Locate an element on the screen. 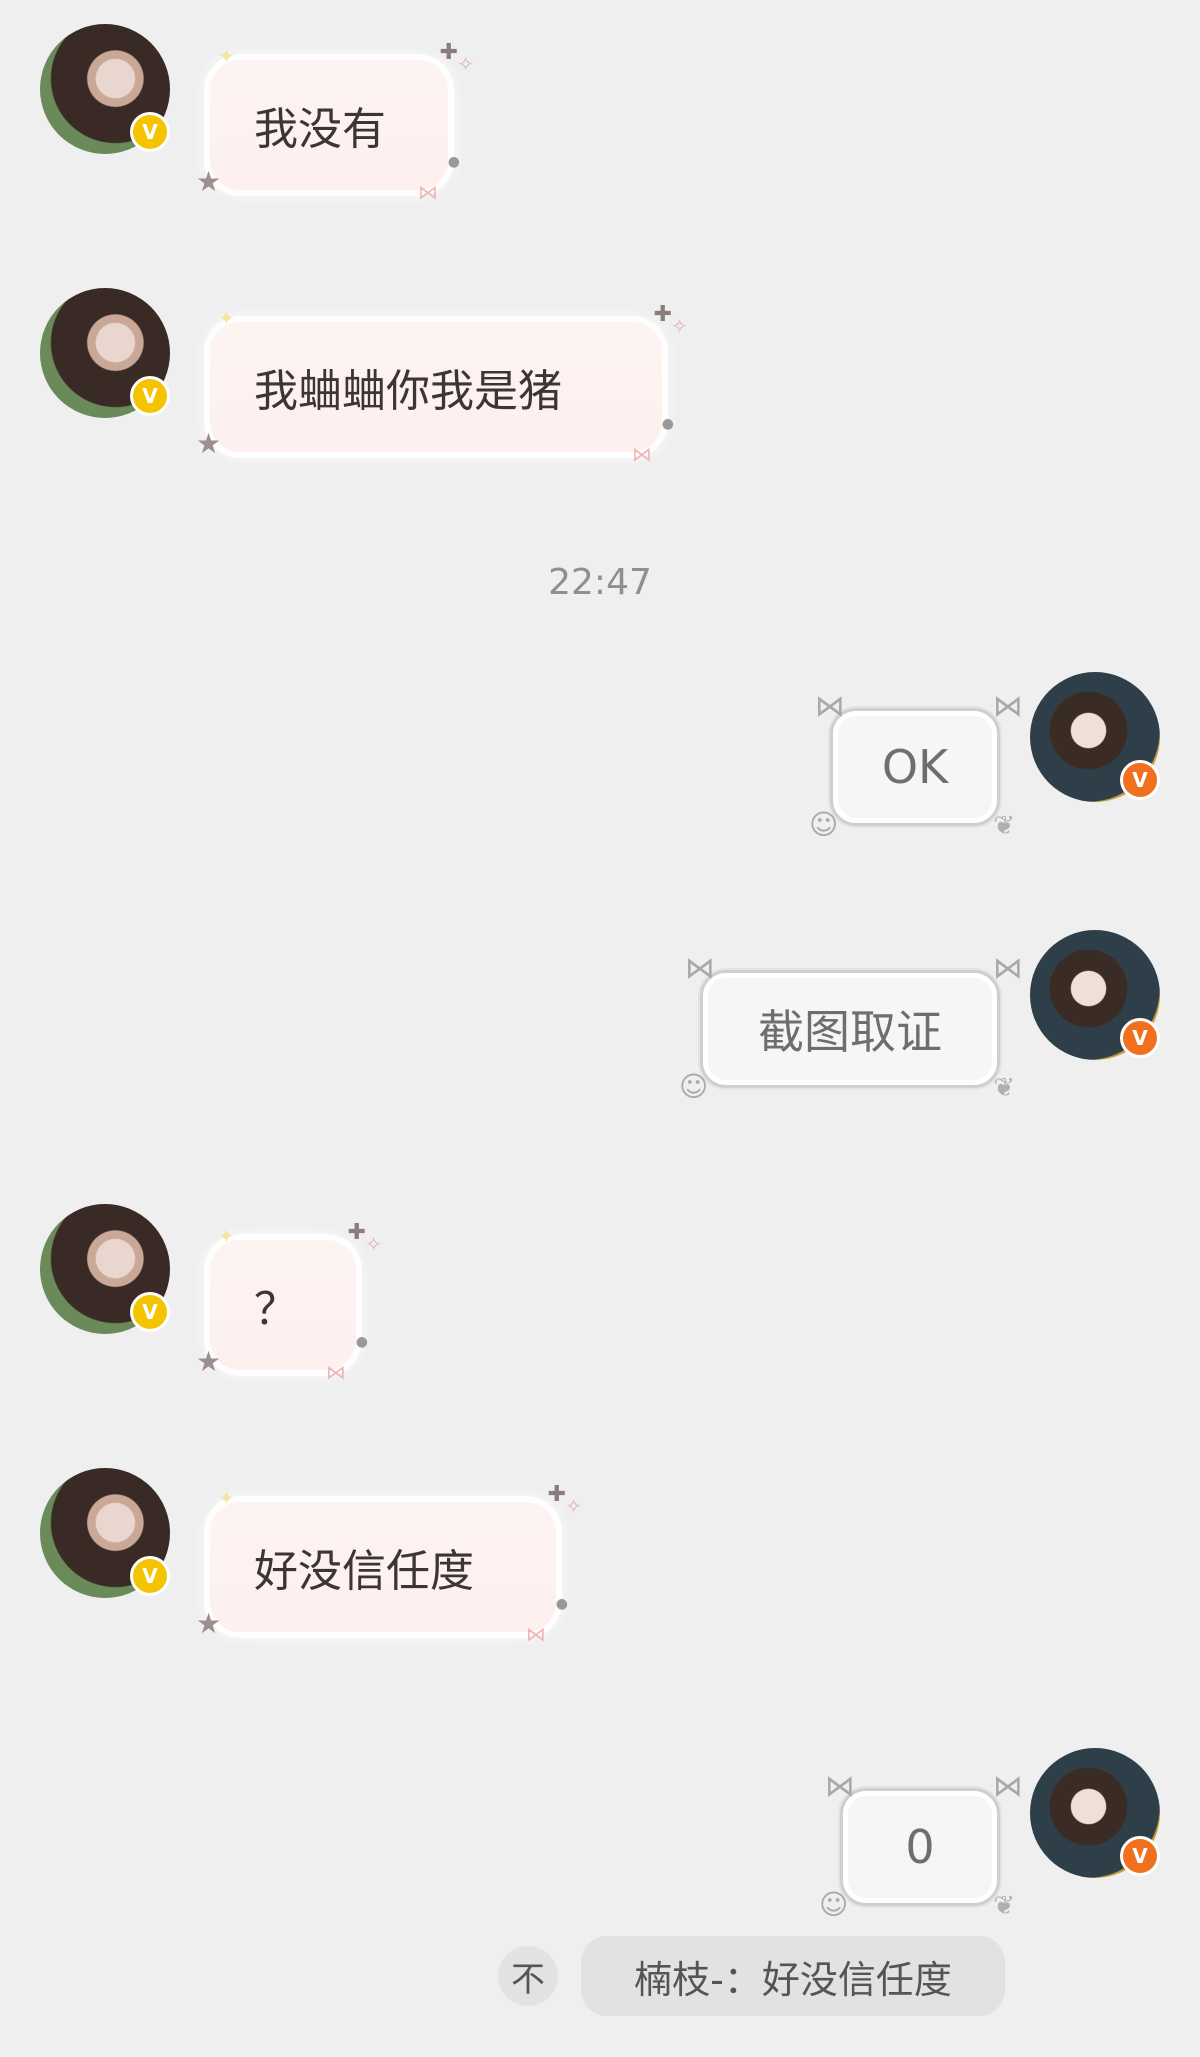 This screenshot has height=2057, width=1200. message-text: 截图取证 is located at coordinates (850, 1032).